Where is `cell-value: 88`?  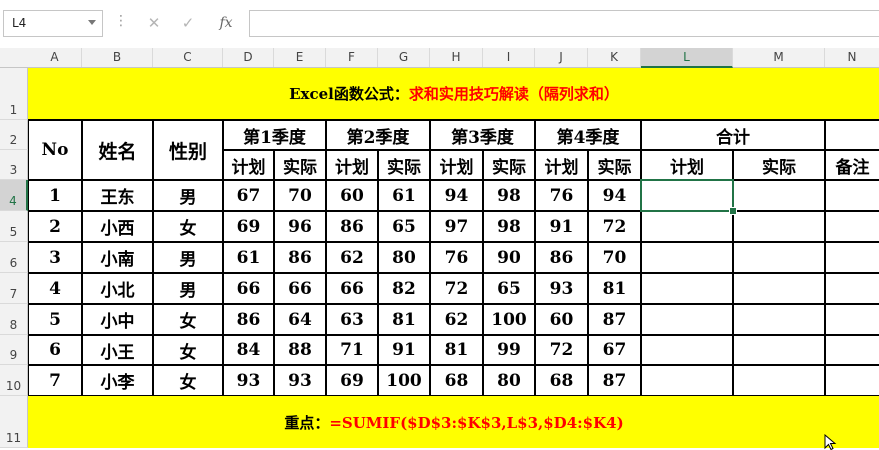
cell-value: 88 is located at coordinates (300, 350).